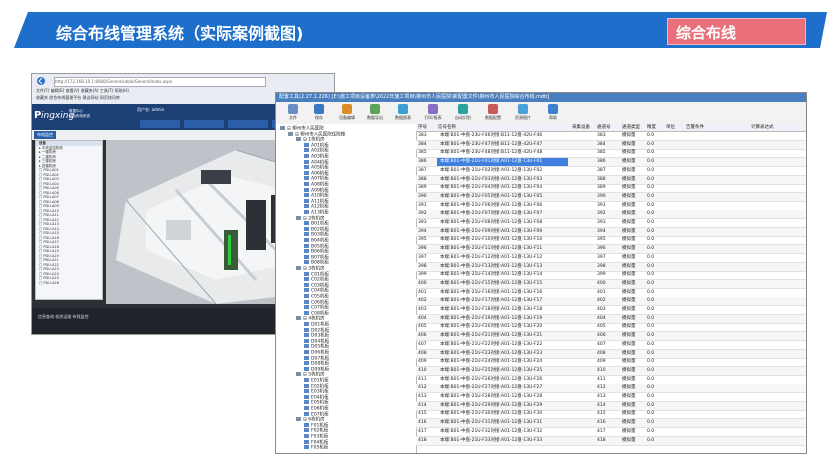 This screenshot has width=827, height=467. I want to click on table-cell: 400, so click(422, 283).